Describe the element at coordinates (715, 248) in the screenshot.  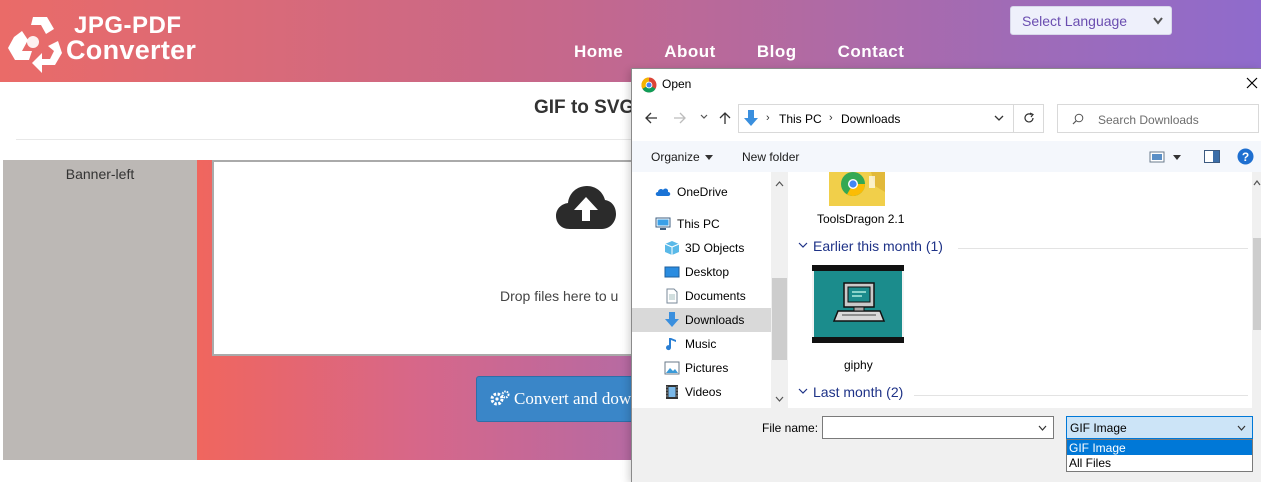
I see `nav-item-label: 3D Objects` at that location.